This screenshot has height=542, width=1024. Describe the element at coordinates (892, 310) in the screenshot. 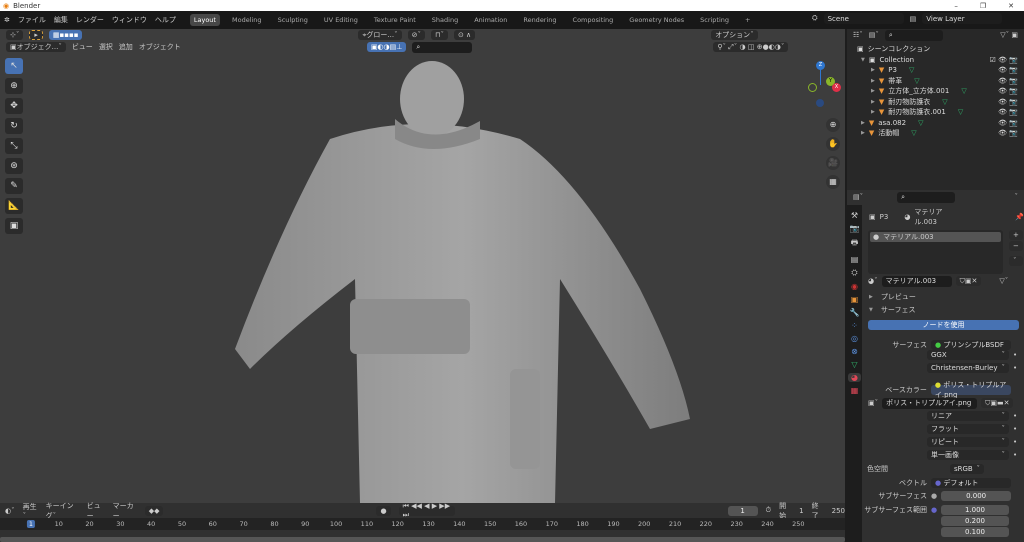

I see `surface-panel: ▼ サーフェス` at that location.